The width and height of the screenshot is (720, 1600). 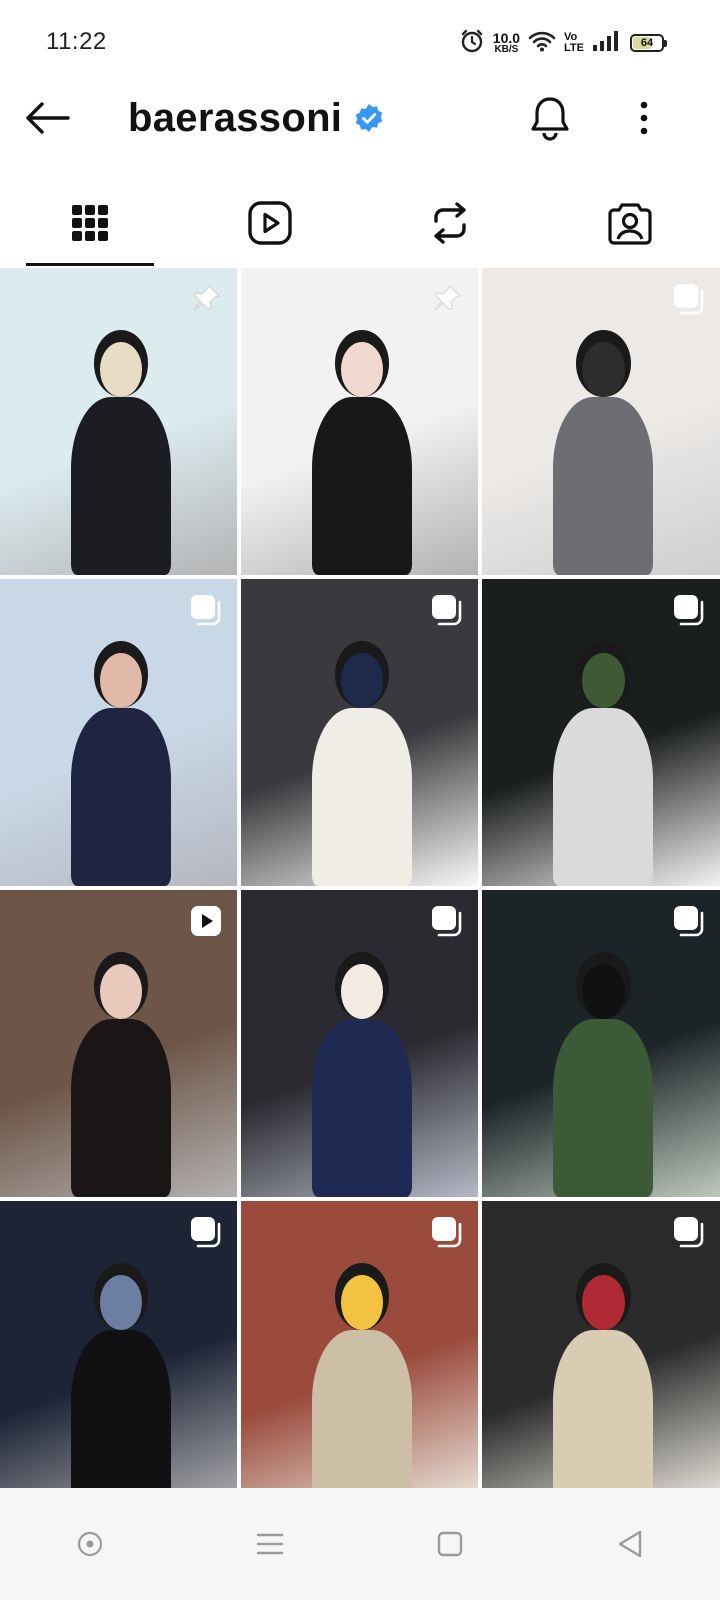 I want to click on system-back-button, so click(x=630, y=1544).